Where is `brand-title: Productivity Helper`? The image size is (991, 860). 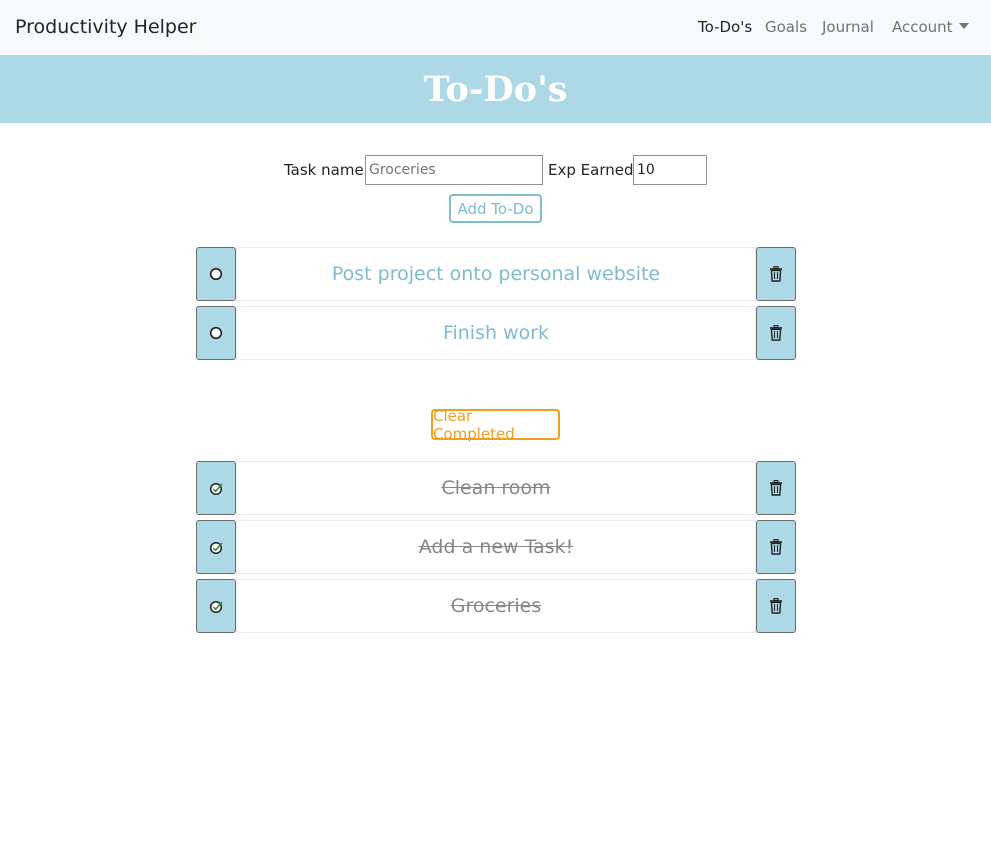
brand-title: Productivity Helper is located at coordinates (106, 27).